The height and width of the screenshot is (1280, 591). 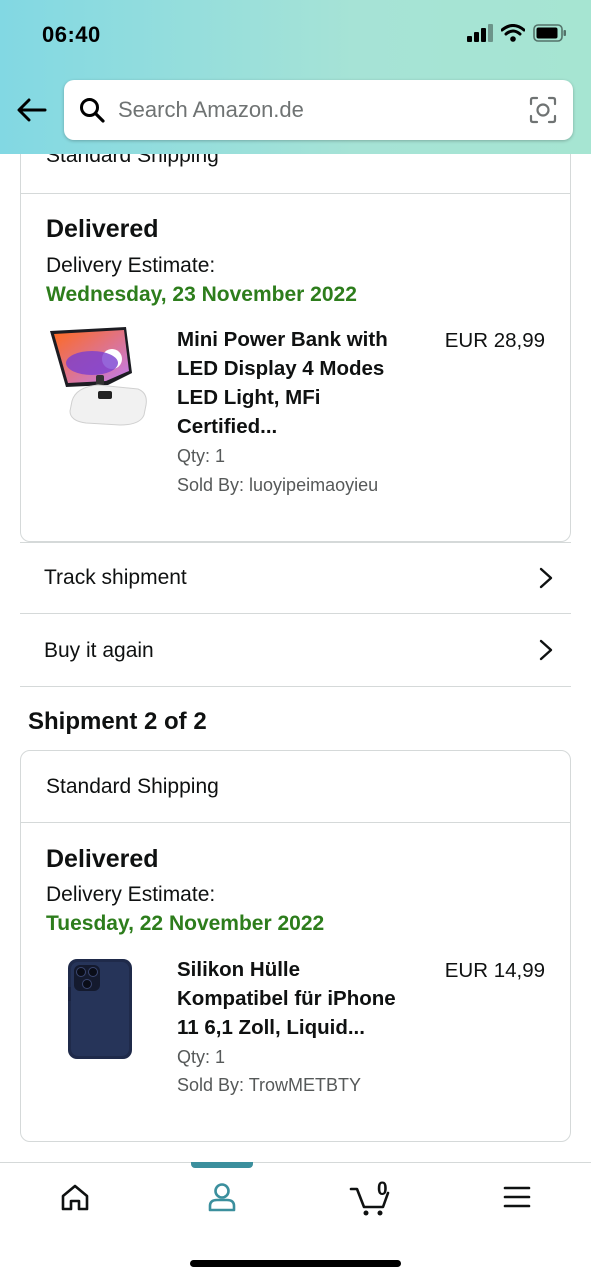 I want to click on status-icons, so click(x=517, y=35).